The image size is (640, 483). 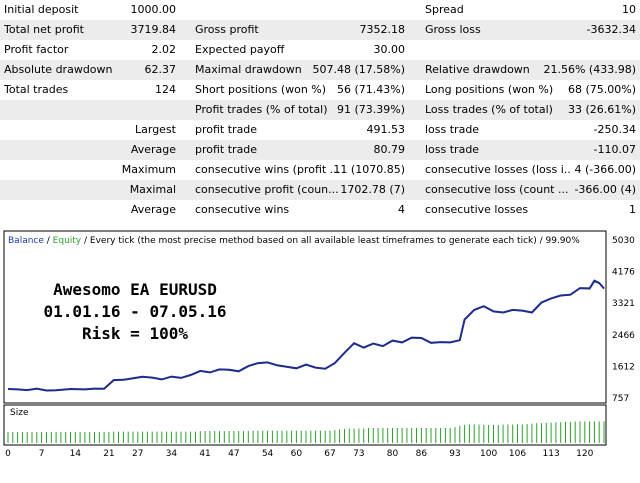 I want to click on value-col3, so click(x=578, y=50).